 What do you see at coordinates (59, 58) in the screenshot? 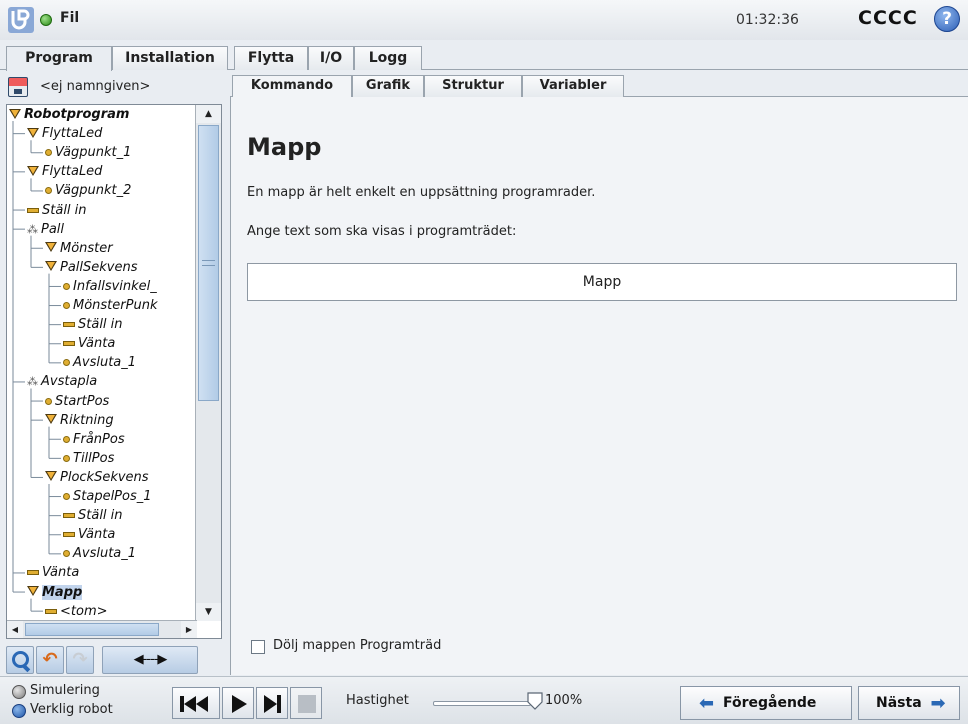
I see `tab-program: Program` at bounding box center [59, 58].